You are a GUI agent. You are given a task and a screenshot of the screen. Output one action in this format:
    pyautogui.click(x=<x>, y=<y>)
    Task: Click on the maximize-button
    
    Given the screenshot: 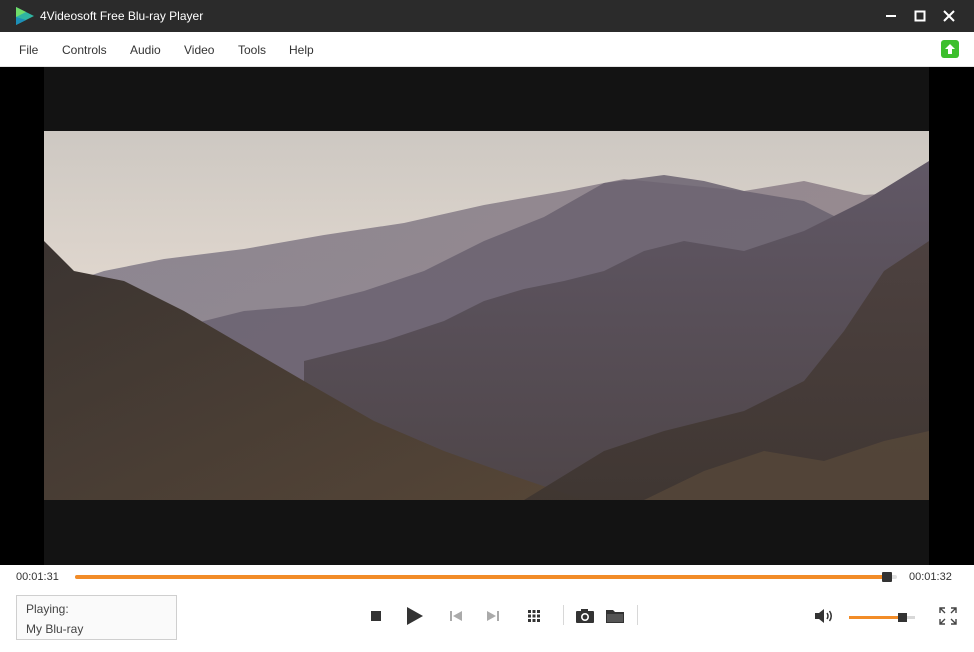 What is the action you would take?
    pyautogui.click(x=920, y=16)
    